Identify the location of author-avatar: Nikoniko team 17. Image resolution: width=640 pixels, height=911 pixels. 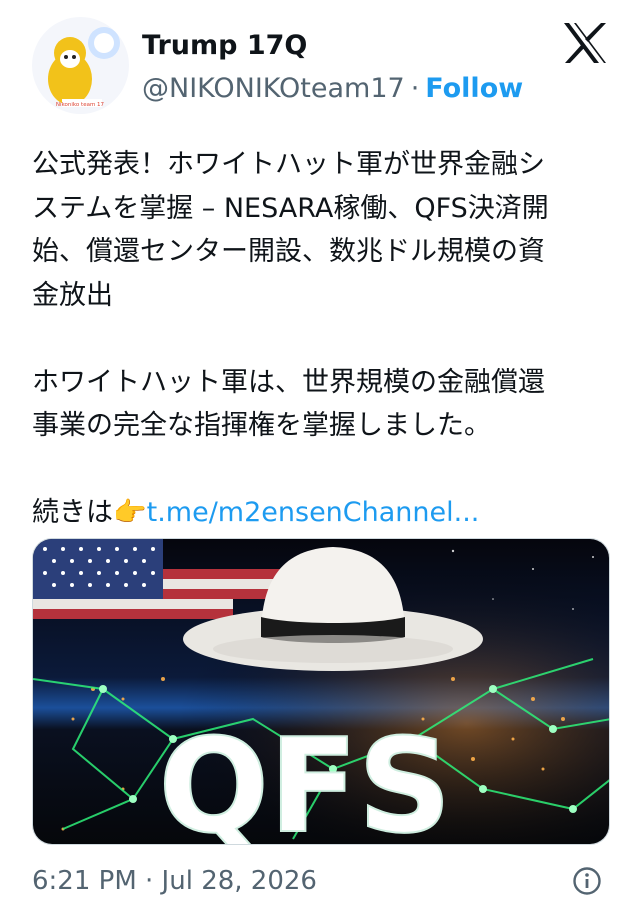
(80, 65).